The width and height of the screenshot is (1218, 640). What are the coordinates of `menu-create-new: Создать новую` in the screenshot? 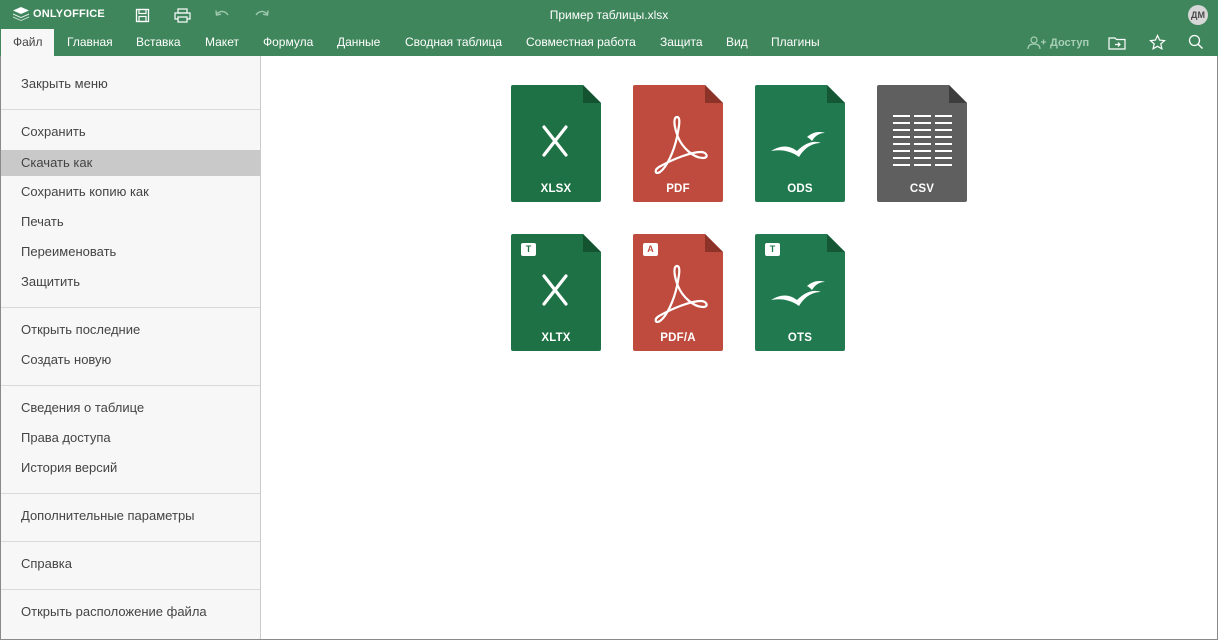 It's located at (130, 360).